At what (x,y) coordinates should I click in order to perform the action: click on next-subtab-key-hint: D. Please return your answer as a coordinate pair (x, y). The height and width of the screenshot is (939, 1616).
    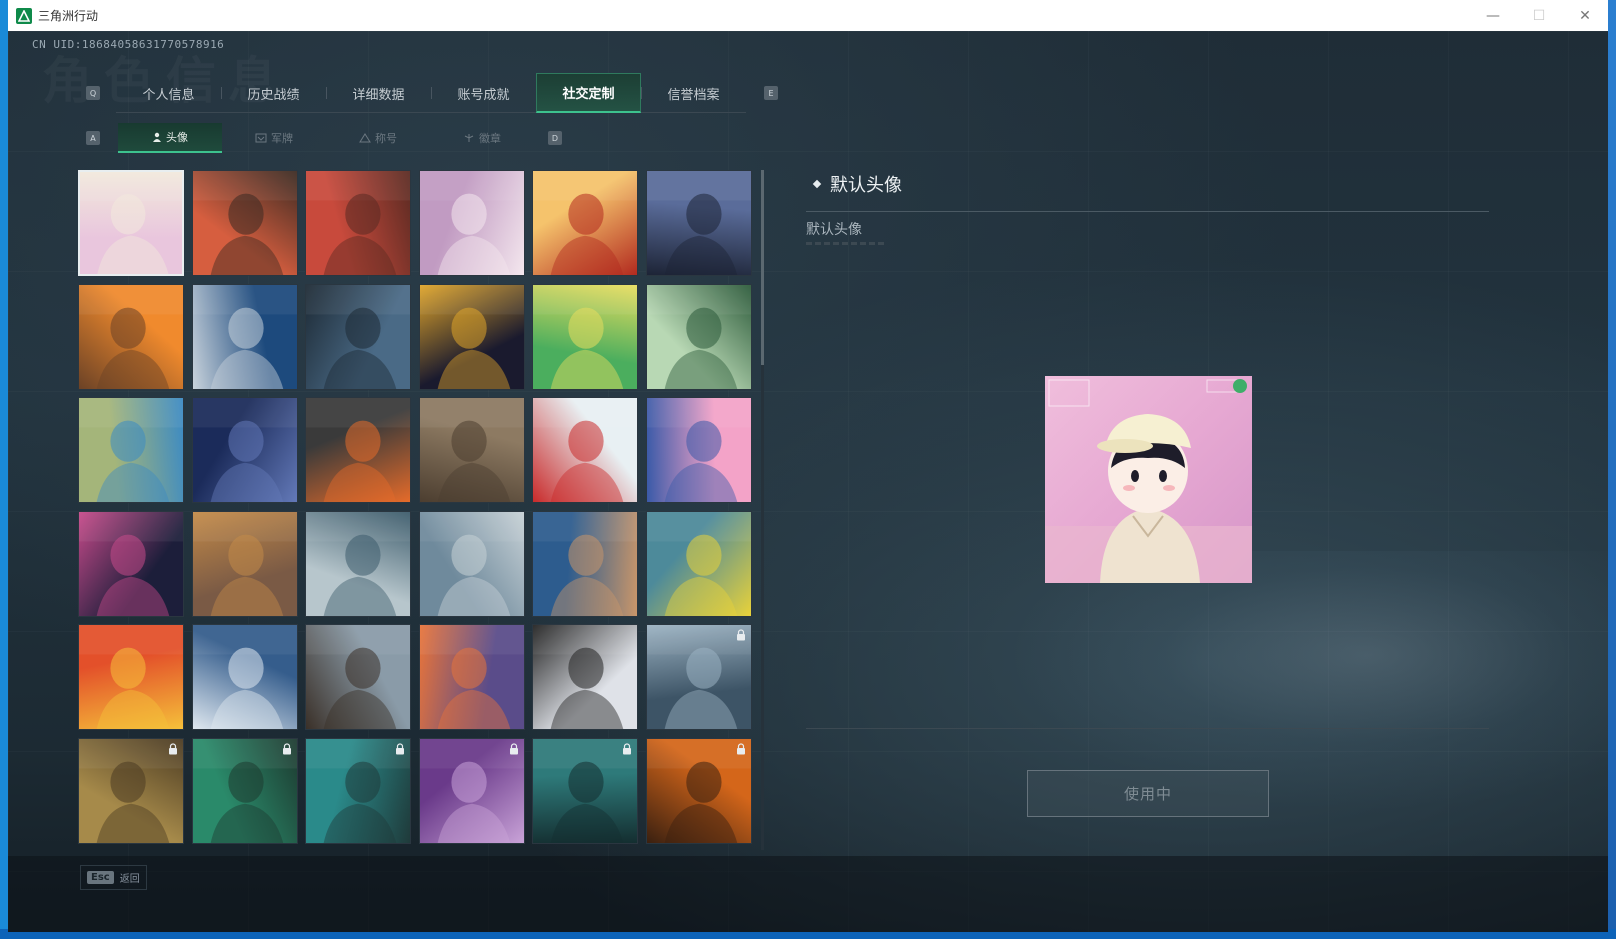
    Looking at the image, I should click on (555, 138).